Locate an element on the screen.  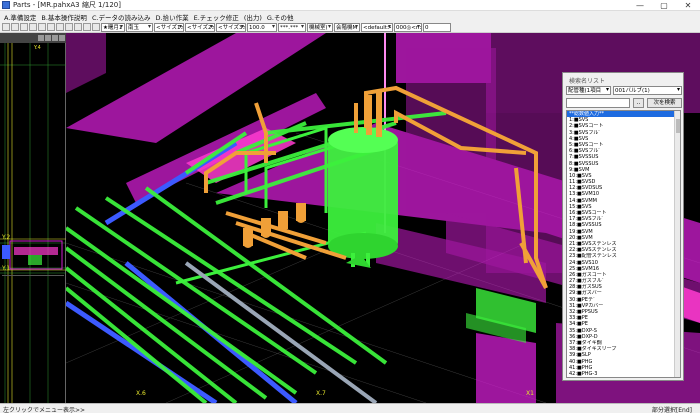
search-panel-title: 検索名リスト is located at coordinates (587, 81).